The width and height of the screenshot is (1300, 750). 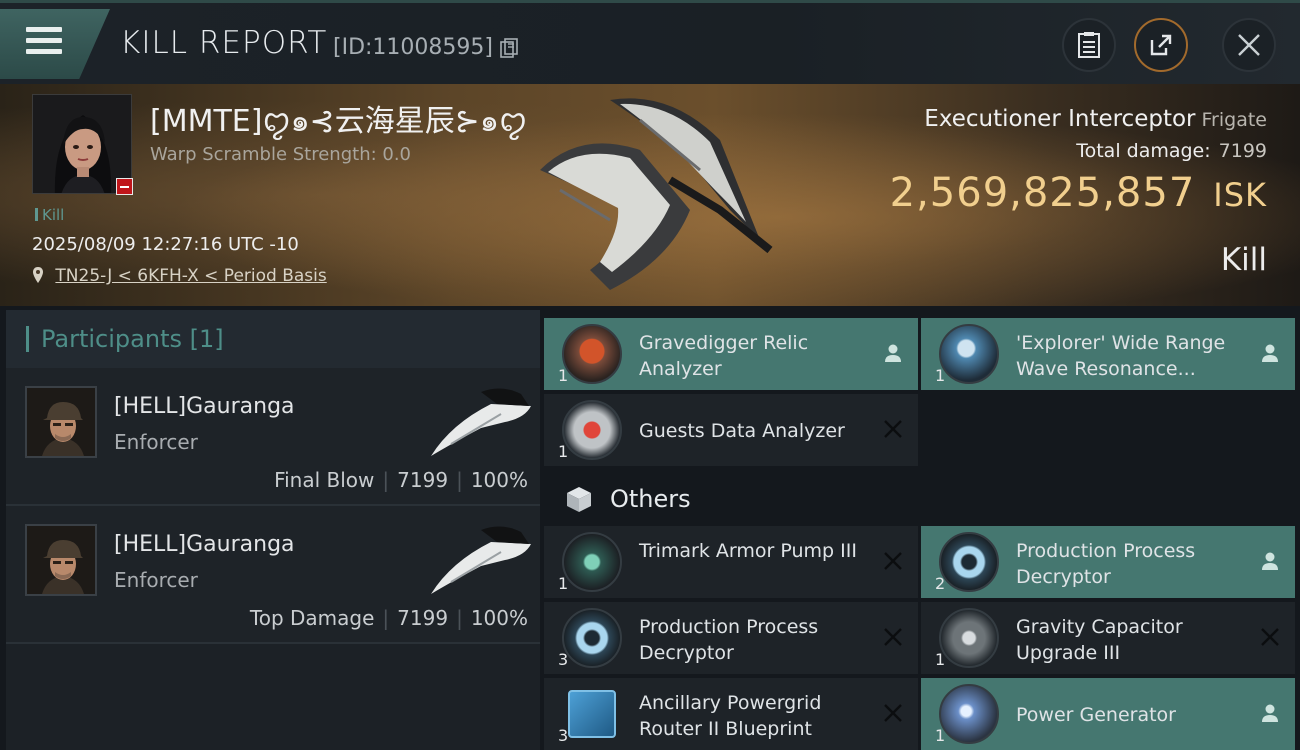 I want to click on capacitor-upgrade-icon, so click(x=969, y=638).